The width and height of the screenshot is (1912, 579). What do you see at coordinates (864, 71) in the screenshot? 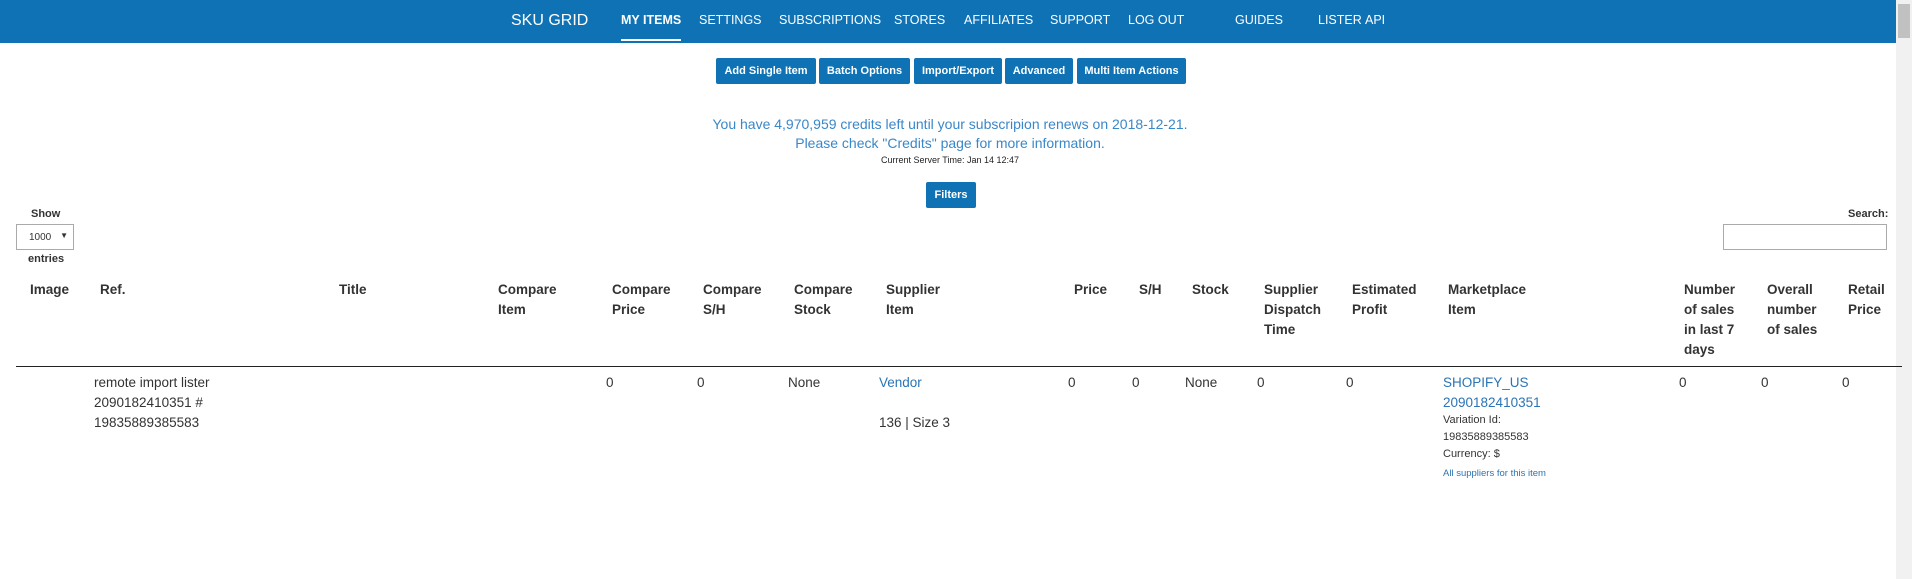
I see `batch-options-button: Batch Options` at bounding box center [864, 71].